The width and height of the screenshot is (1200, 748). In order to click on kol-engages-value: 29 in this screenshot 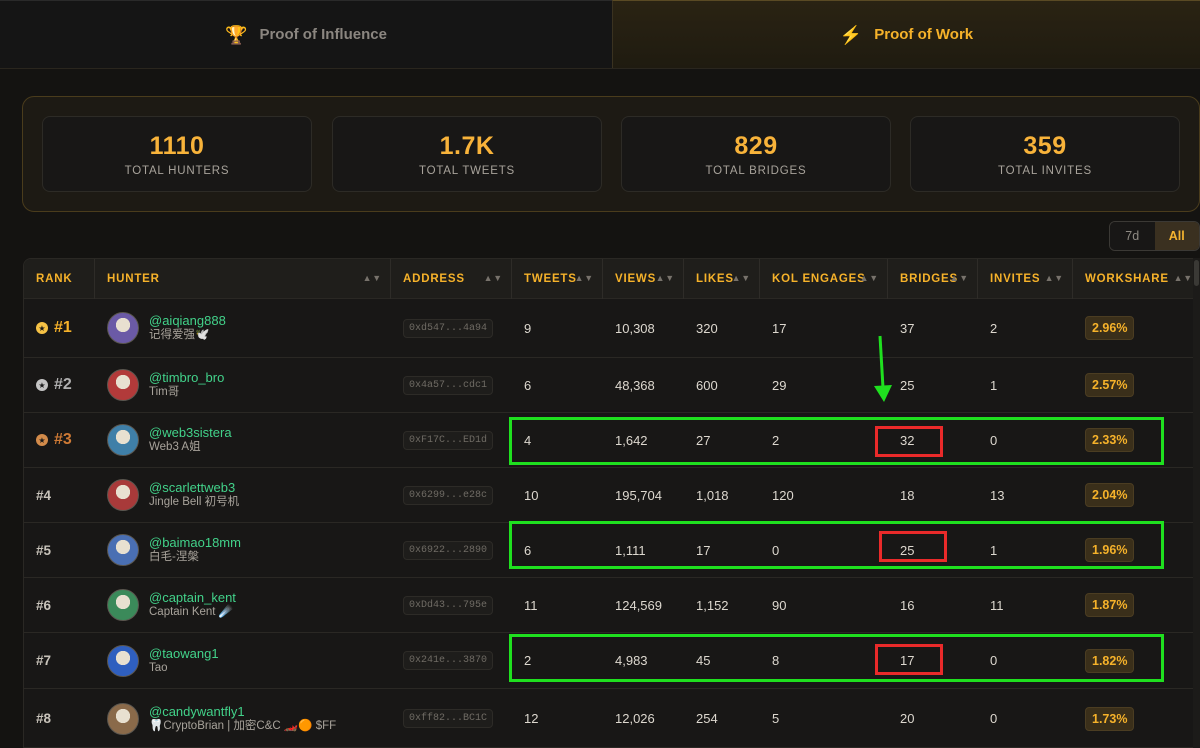, I will do `click(779, 385)`.